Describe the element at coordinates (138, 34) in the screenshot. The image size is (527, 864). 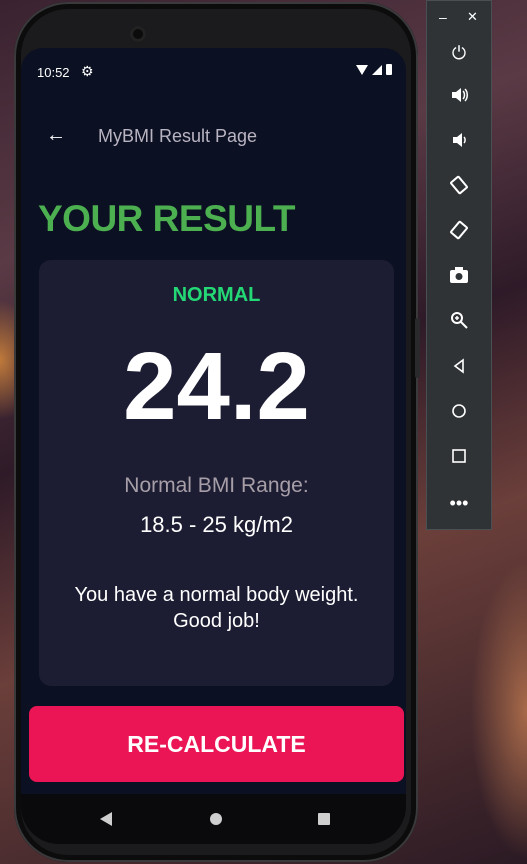
I see `front-camera-icon` at that location.